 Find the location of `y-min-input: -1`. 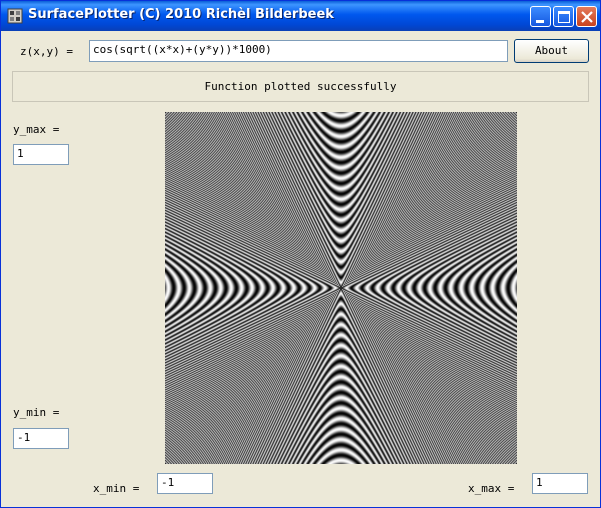

y-min-input: -1 is located at coordinates (41, 438).